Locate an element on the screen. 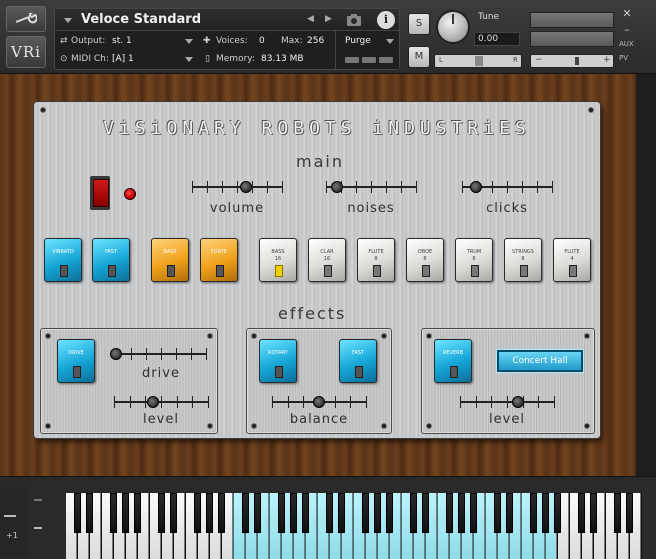 This screenshot has width=656, height=559. reverb-preset-select: Concert Hall is located at coordinates (540, 361).